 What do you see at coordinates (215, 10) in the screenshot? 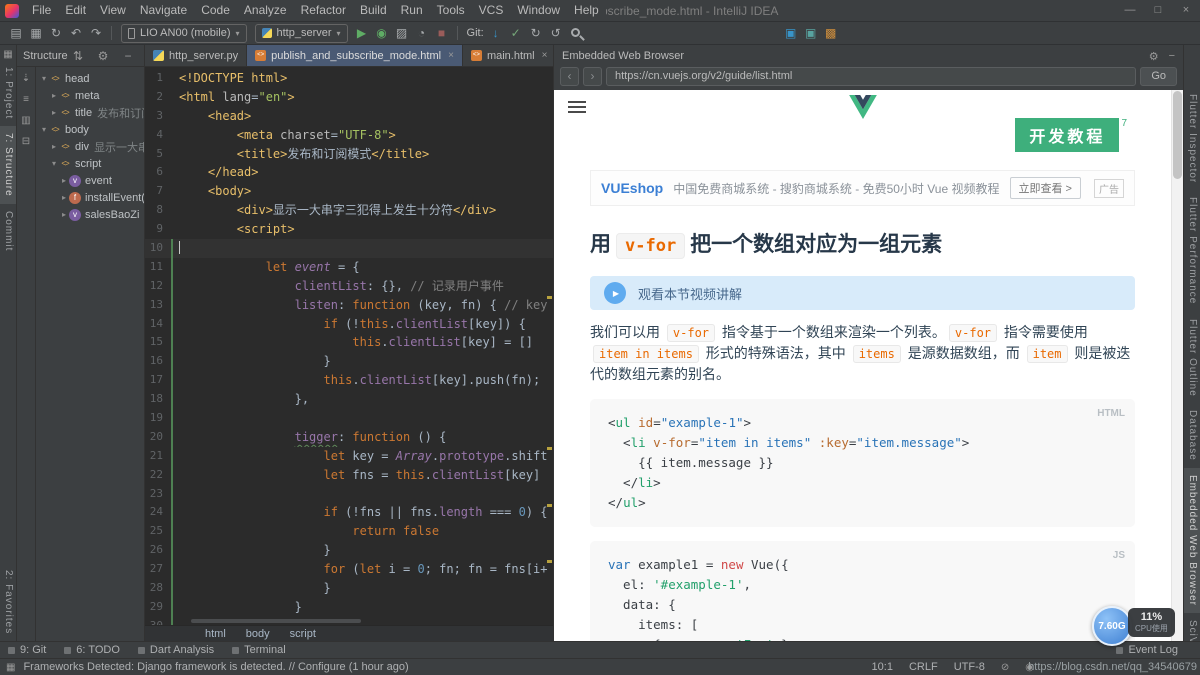
I see `menu-code: Code` at bounding box center [215, 10].